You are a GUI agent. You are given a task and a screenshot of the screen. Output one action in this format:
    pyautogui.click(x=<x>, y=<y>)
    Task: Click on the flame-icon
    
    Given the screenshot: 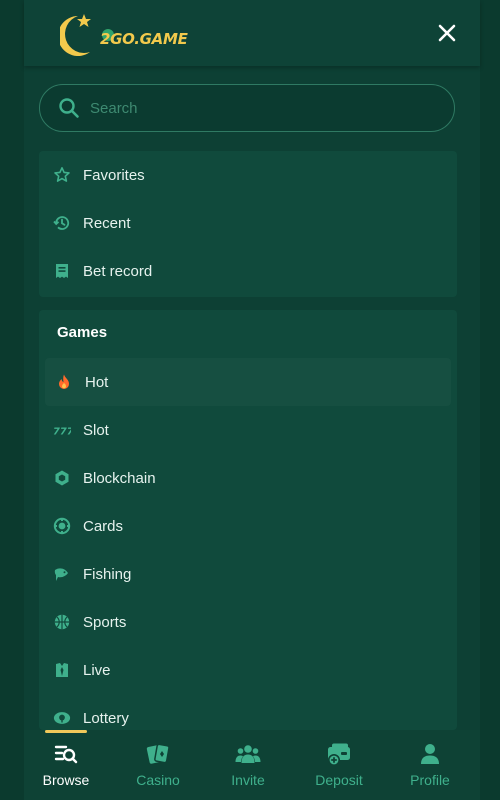 What is the action you would take?
    pyautogui.click(x=64, y=382)
    